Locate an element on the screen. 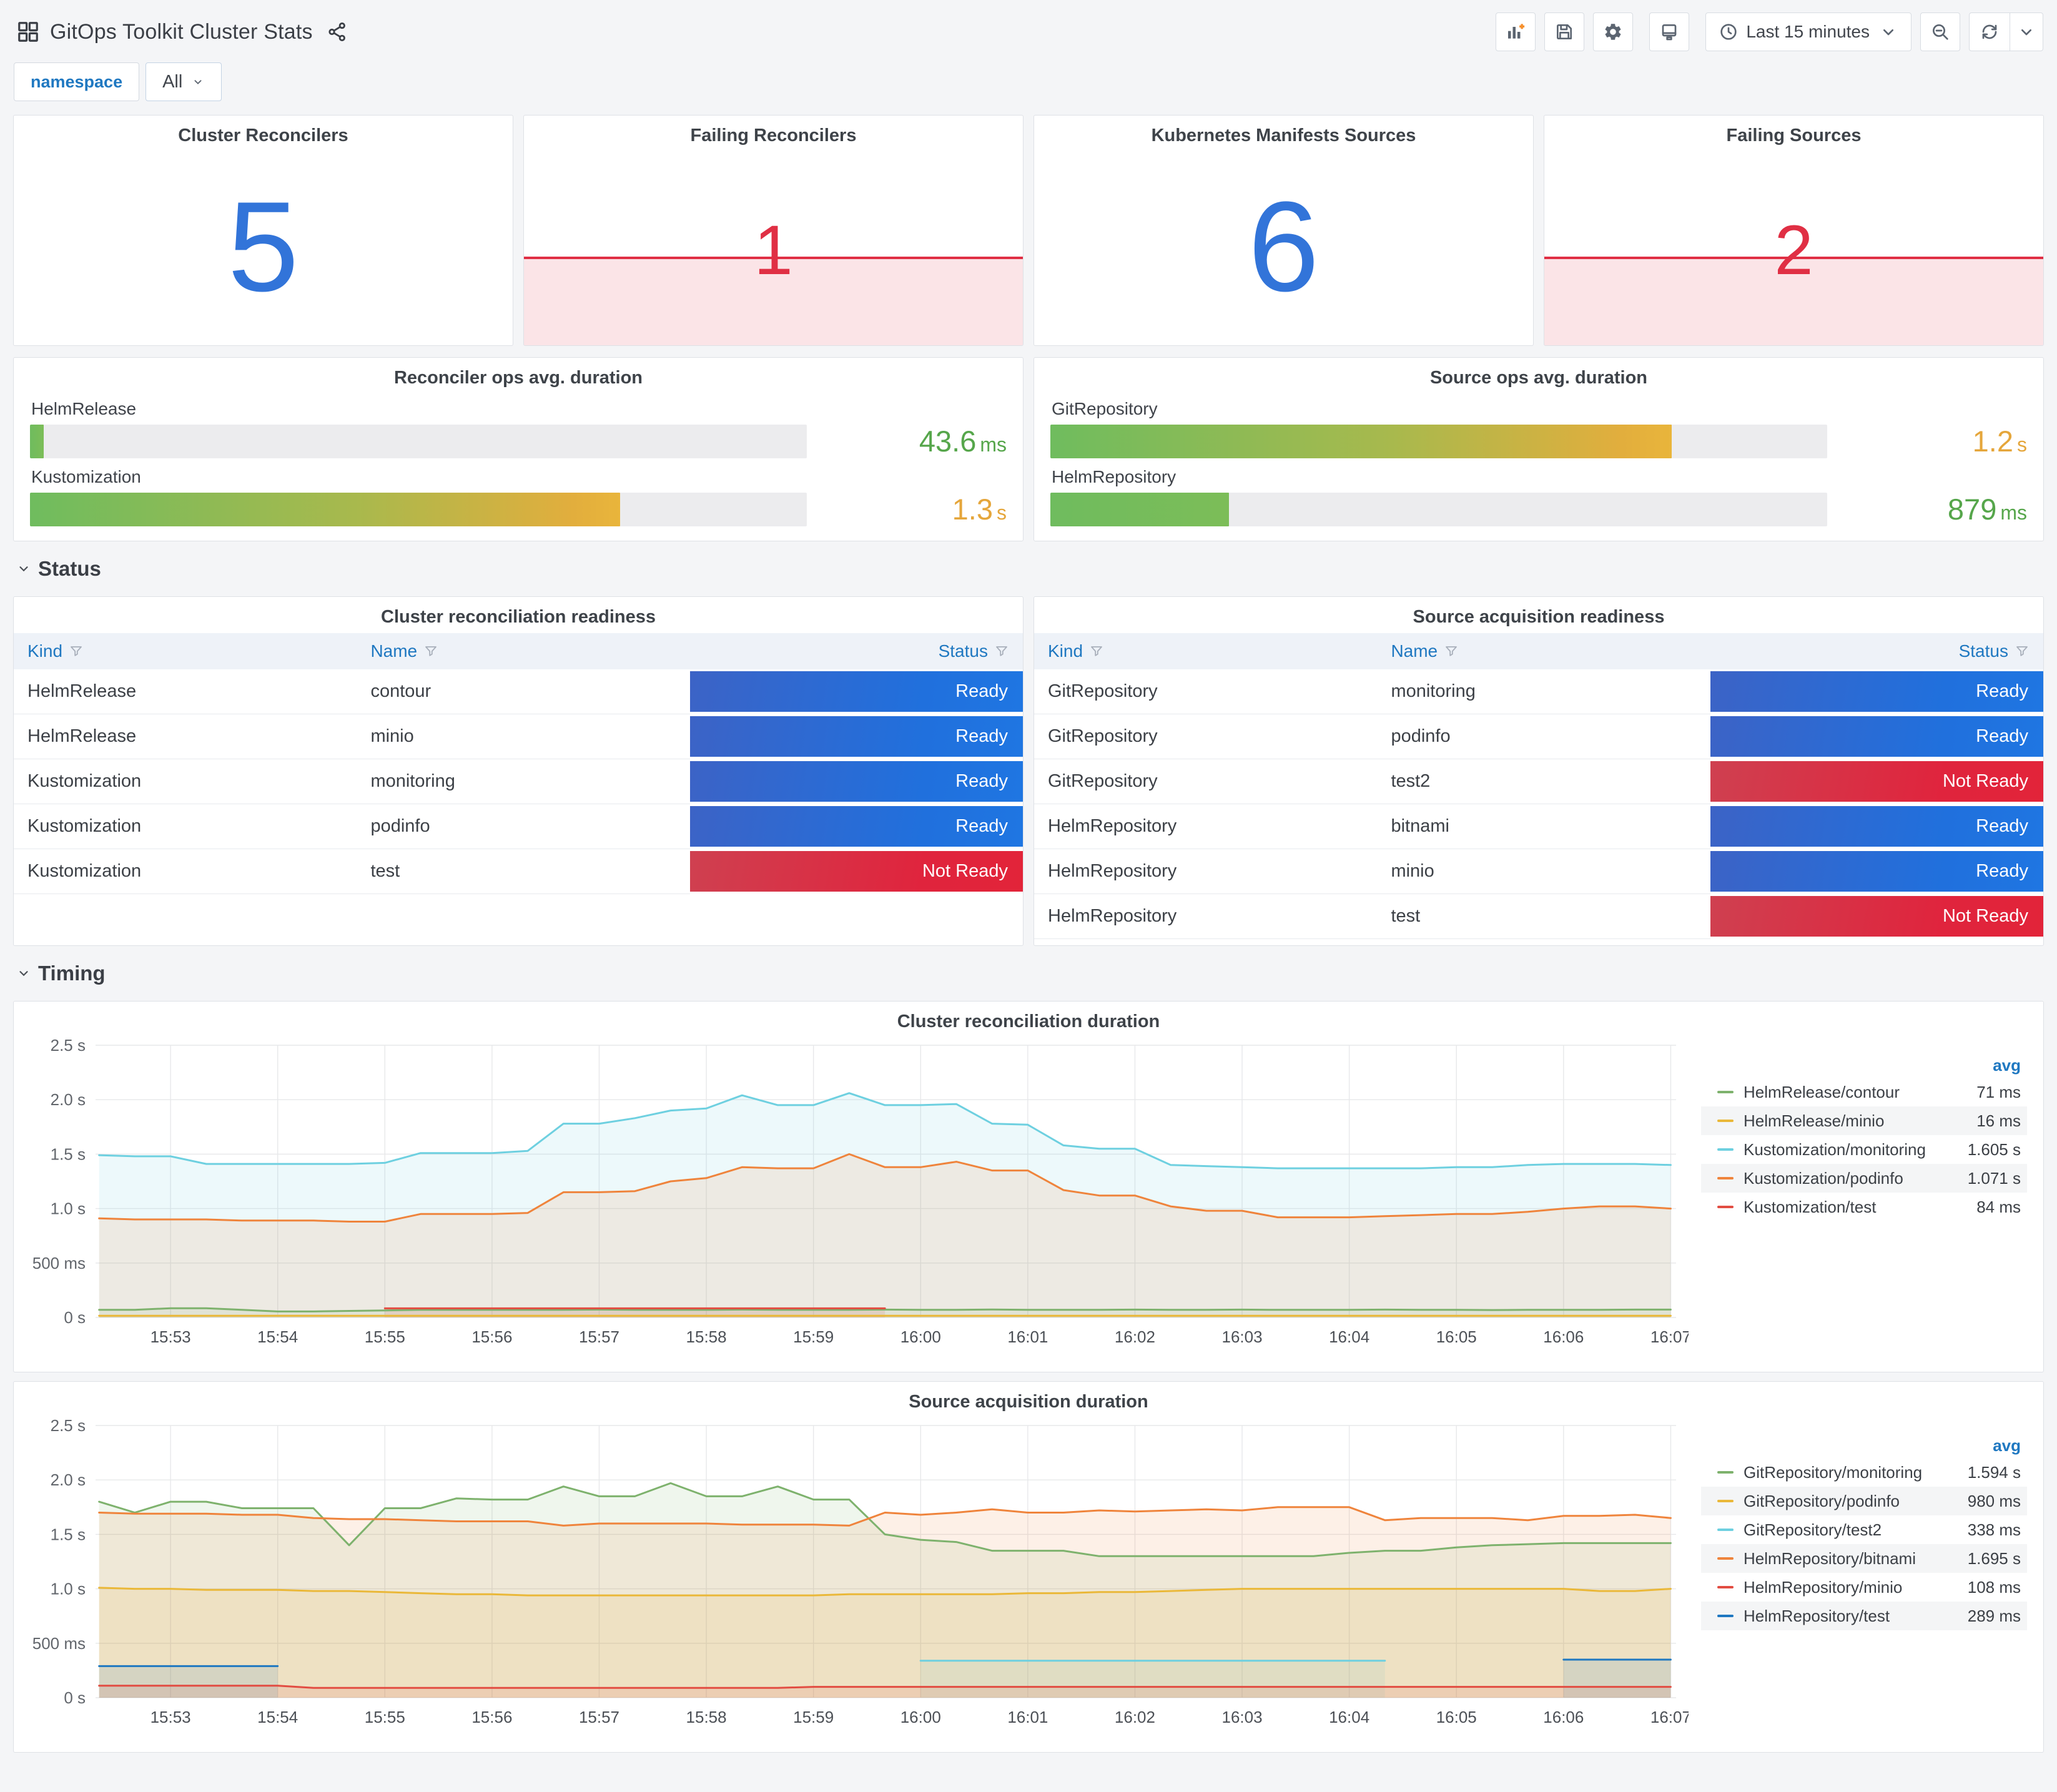 Image resolution: width=2057 pixels, height=1792 pixels. status-badge: Not Ready is located at coordinates (1876, 916).